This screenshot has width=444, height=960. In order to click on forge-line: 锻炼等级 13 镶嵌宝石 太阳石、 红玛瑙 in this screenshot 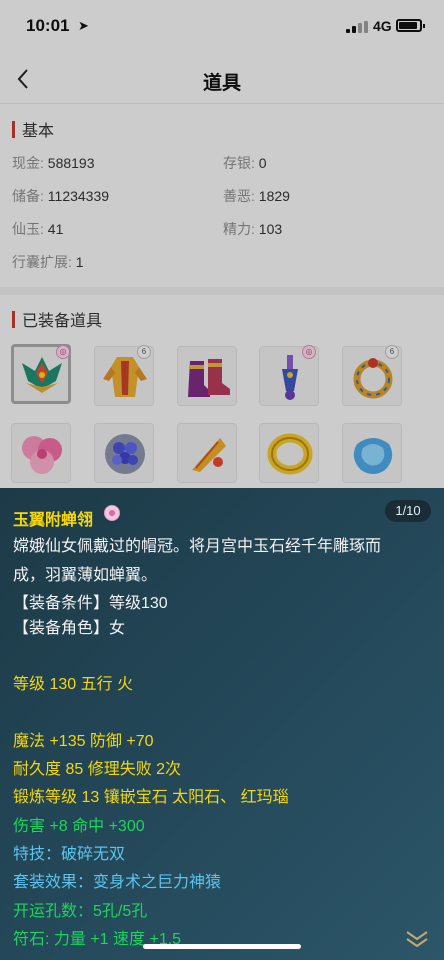, I will do `click(151, 797)`.